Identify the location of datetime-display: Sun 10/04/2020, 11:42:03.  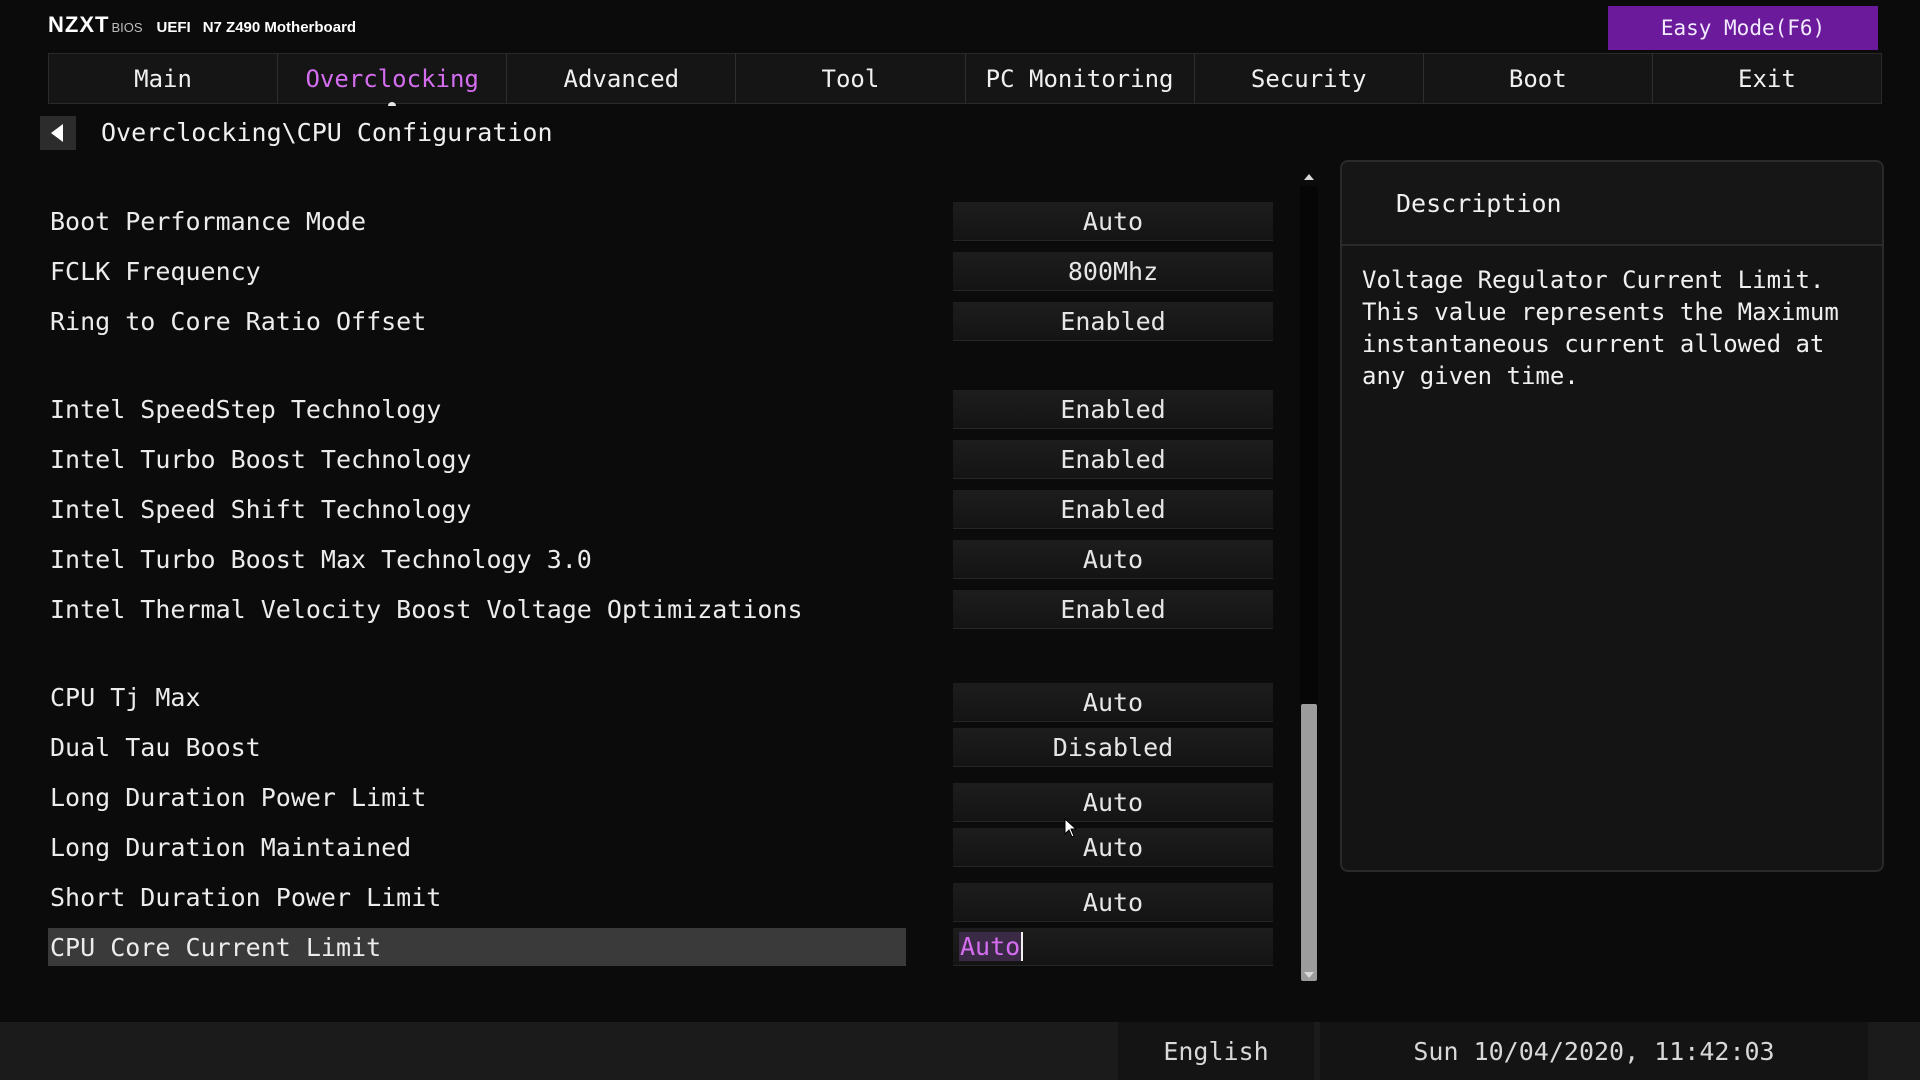
(1594, 1051).